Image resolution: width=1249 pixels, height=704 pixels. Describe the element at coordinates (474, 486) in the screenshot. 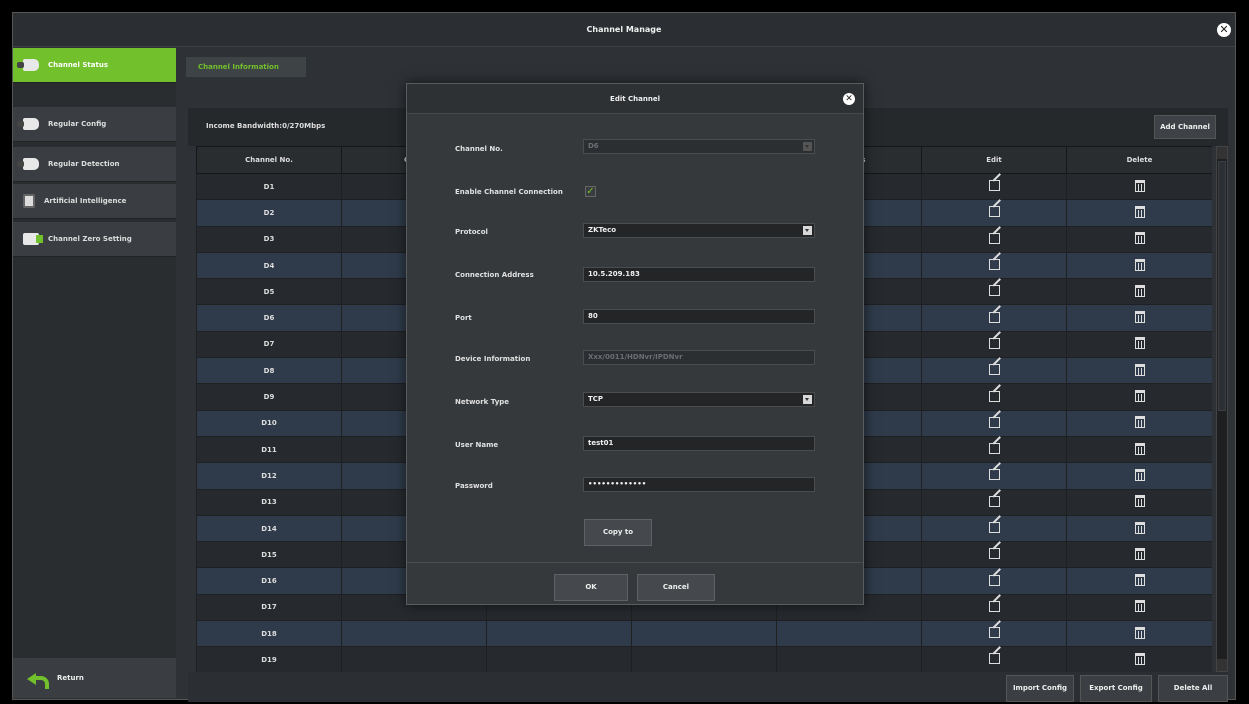

I see `password-label: Password` at that location.